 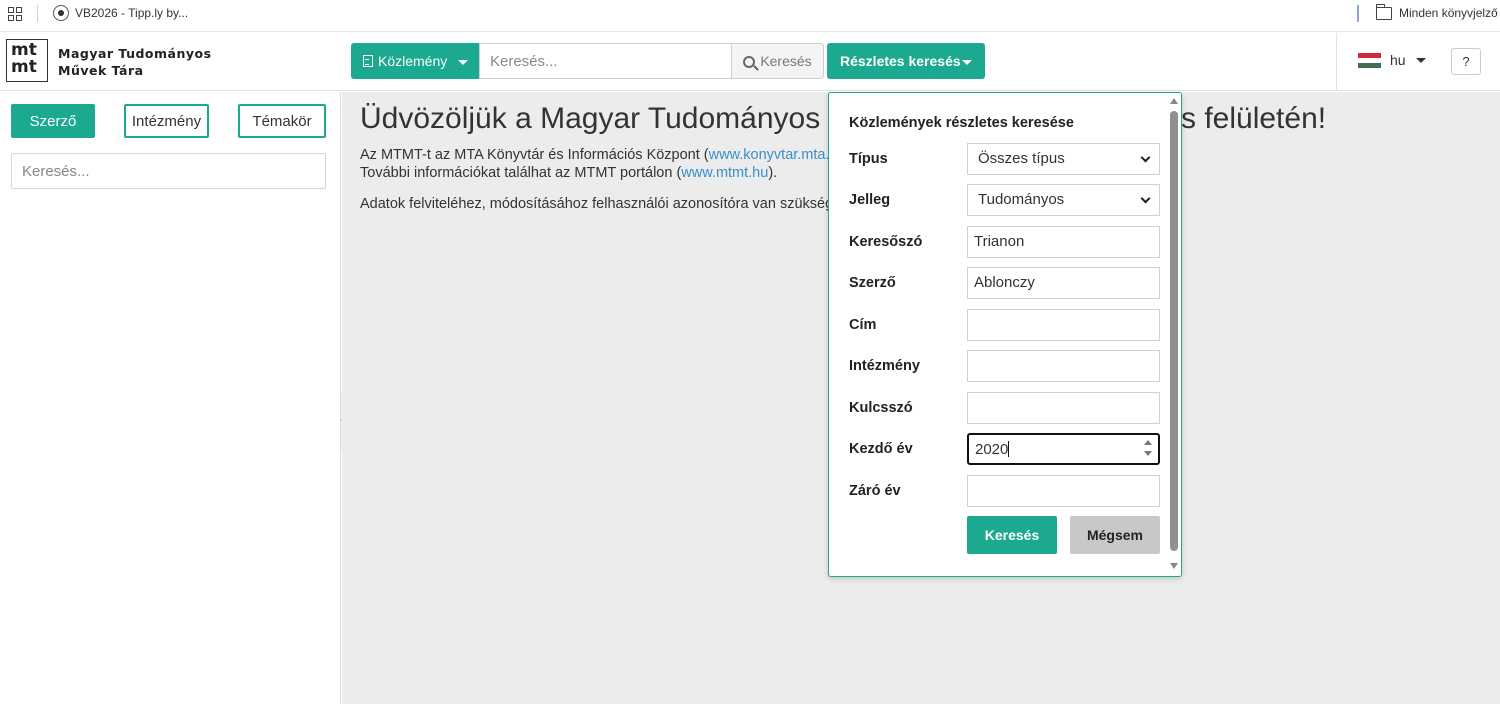 I want to click on site-title-line2: Művek Tára, so click(x=101, y=70).